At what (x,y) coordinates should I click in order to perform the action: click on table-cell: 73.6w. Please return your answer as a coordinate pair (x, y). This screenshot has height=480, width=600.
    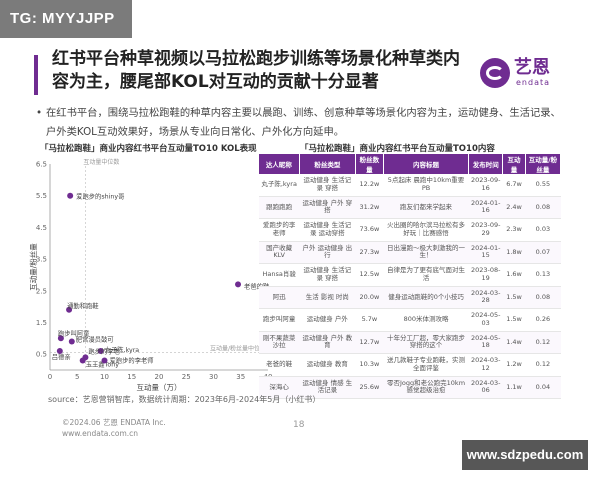
    Looking at the image, I should click on (369, 230).